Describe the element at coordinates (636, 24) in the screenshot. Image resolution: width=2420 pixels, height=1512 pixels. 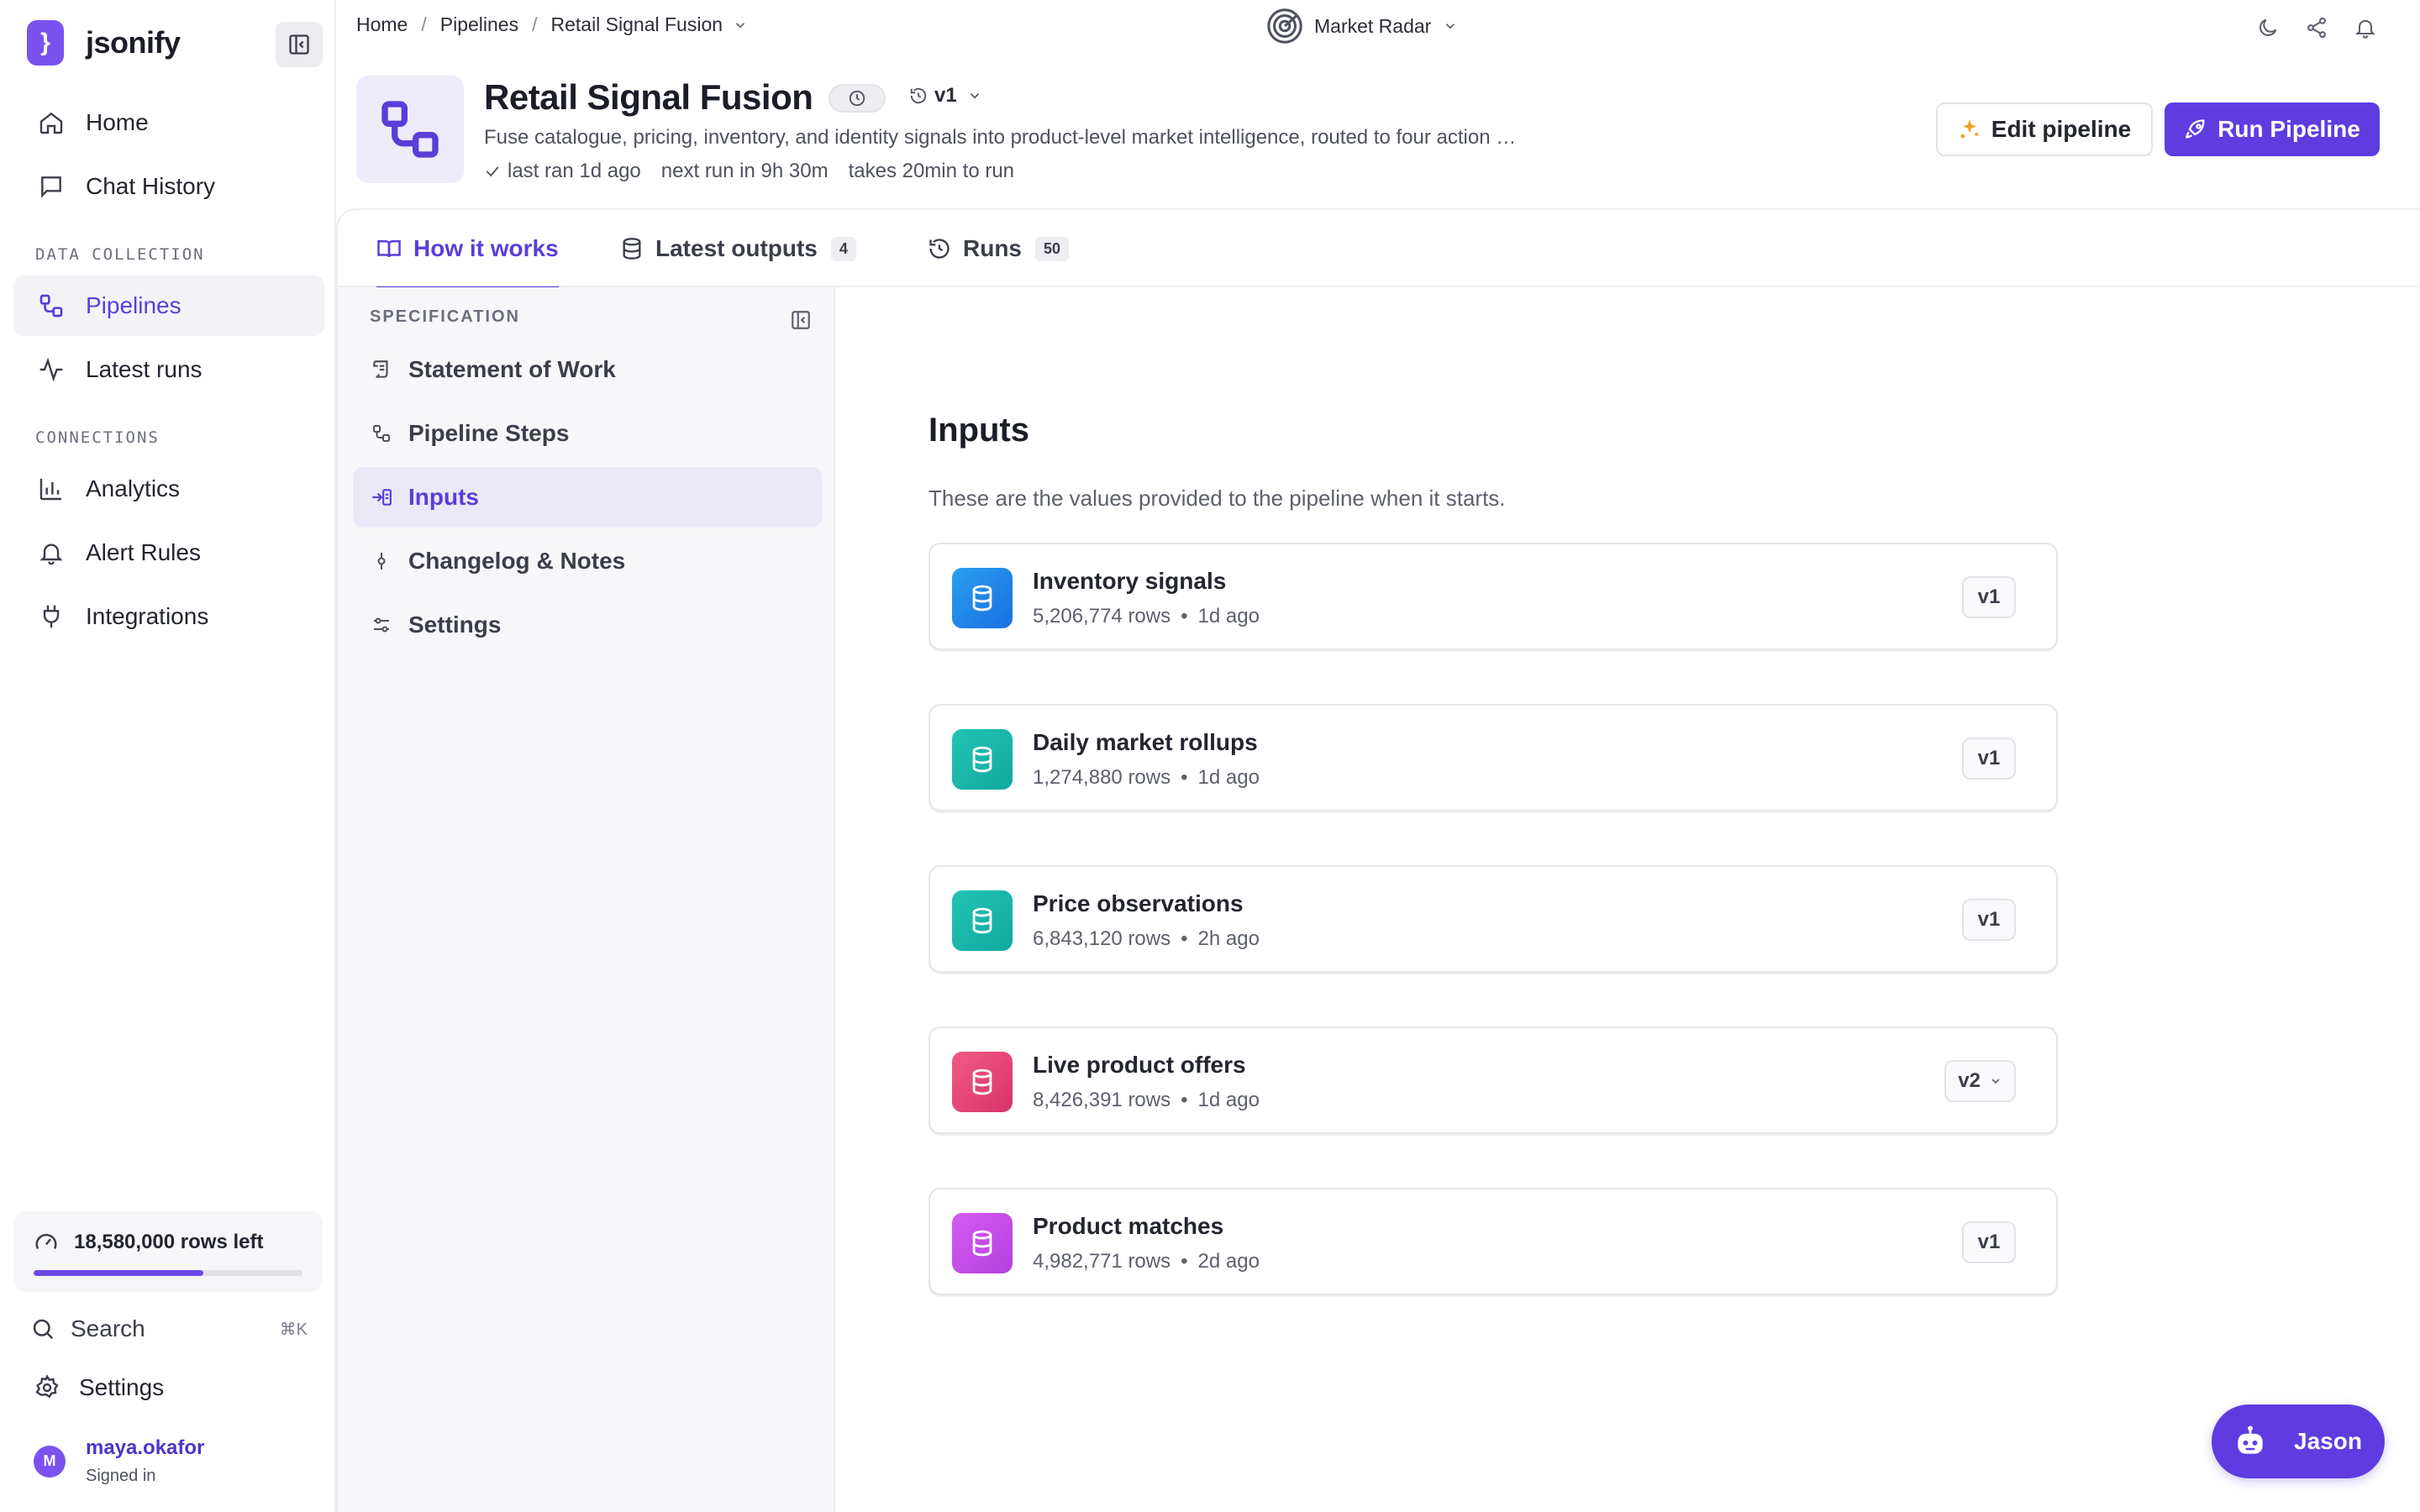
I see `breadcrumb-current: Retail Signal Fusion` at that location.